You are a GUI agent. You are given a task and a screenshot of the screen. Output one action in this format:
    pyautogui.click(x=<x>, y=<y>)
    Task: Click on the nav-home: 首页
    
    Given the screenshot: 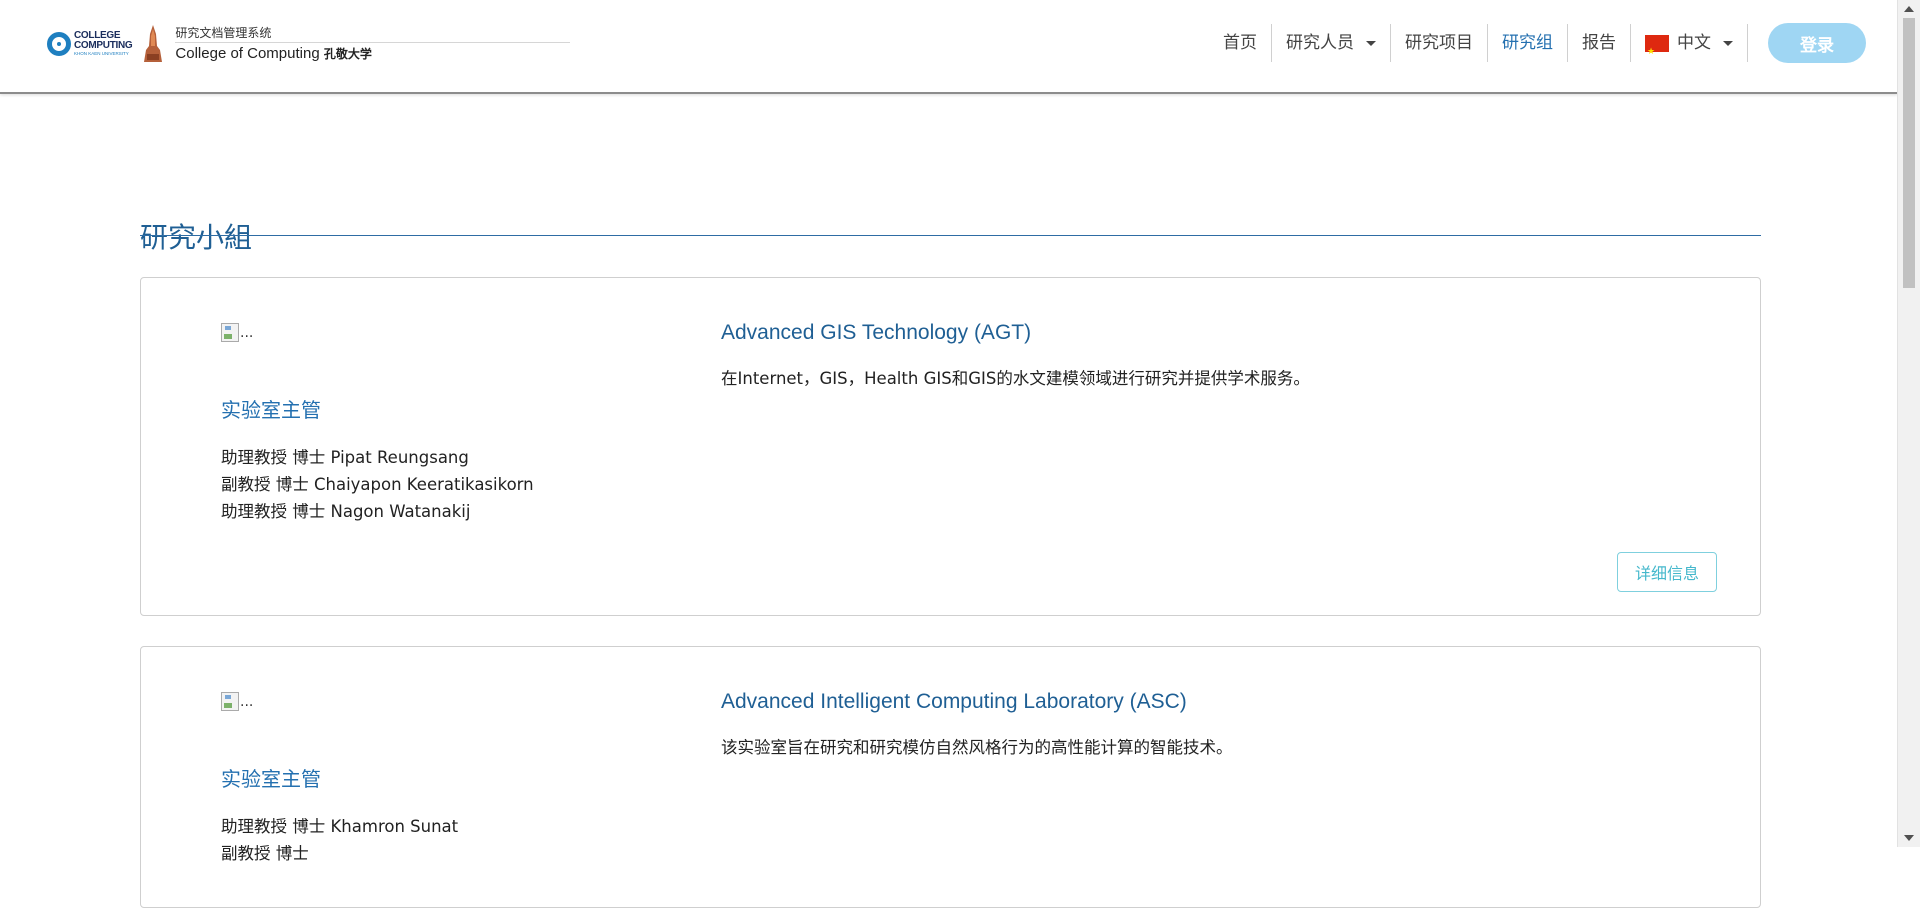 What is the action you would take?
    pyautogui.click(x=1240, y=43)
    